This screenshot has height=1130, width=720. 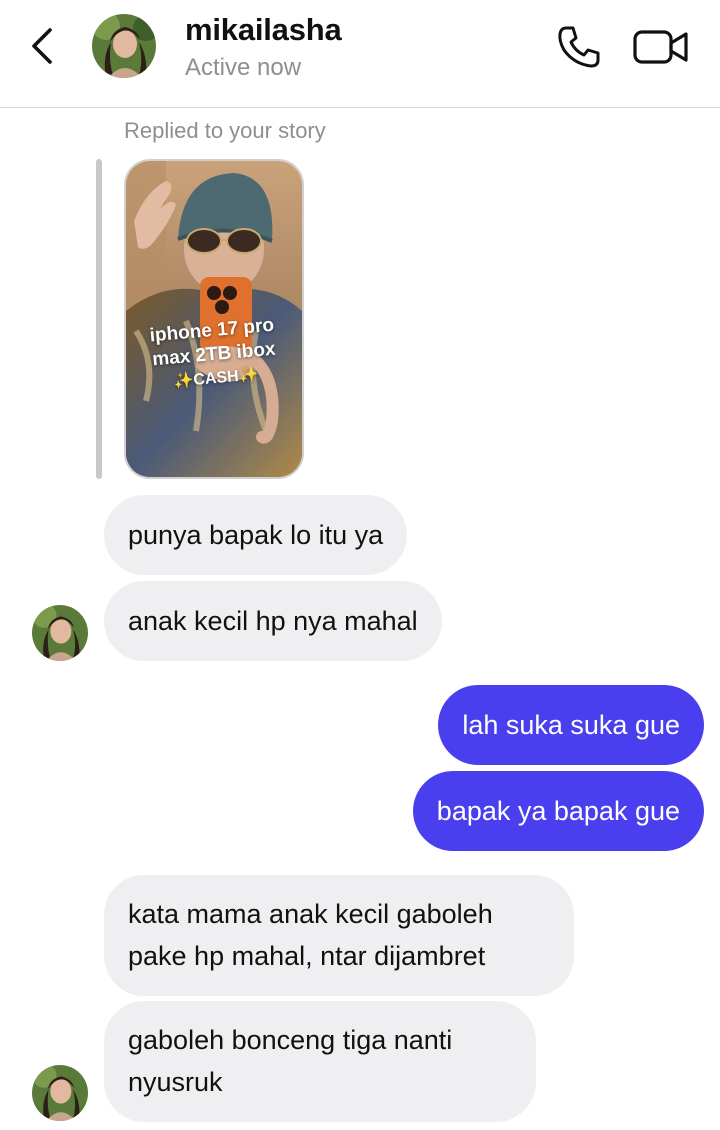 I want to click on story-reply-bar, so click(x=99, y=319).